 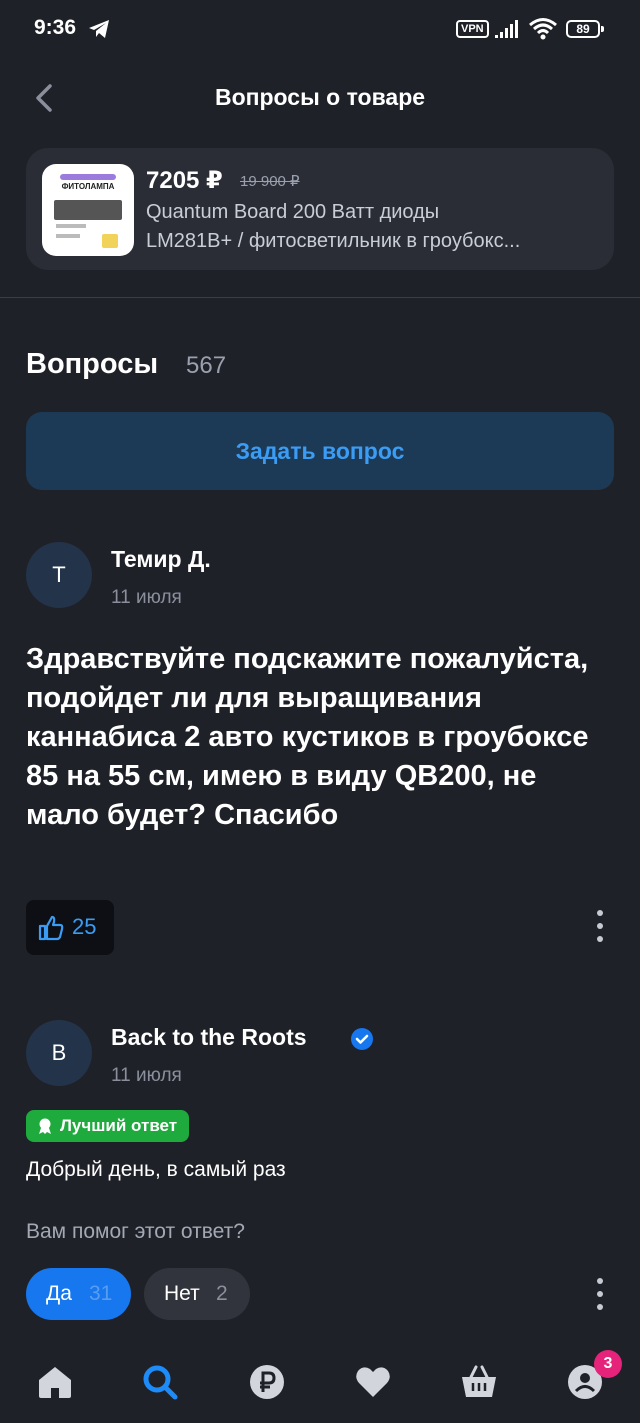 I want to click on answer-date: 11 июля, so click(x=146, y=1075).